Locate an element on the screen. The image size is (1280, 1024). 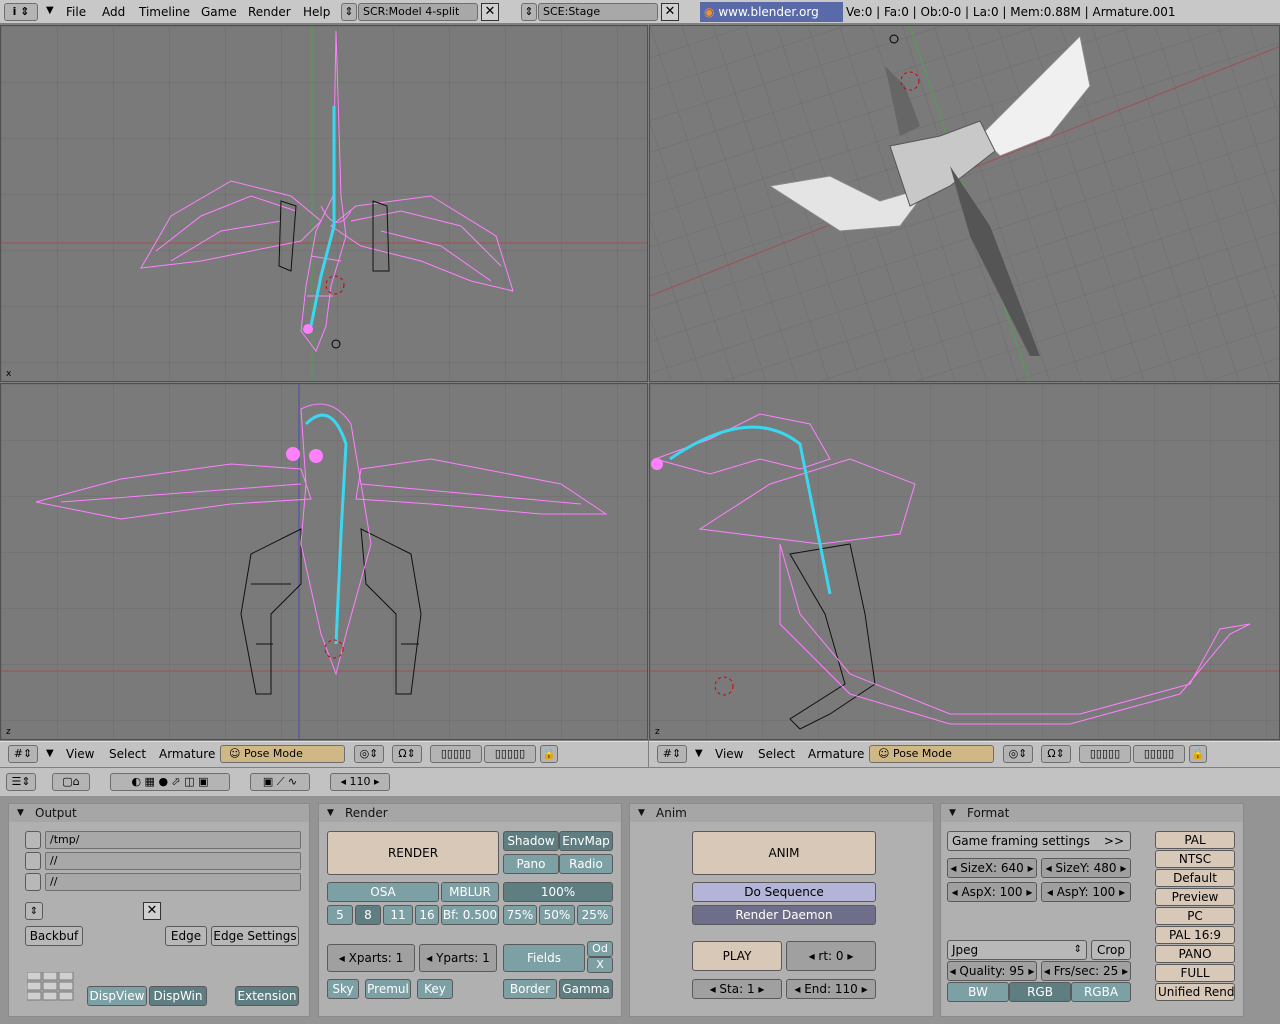
menu-render: Render is located at coordinates (269, 12).